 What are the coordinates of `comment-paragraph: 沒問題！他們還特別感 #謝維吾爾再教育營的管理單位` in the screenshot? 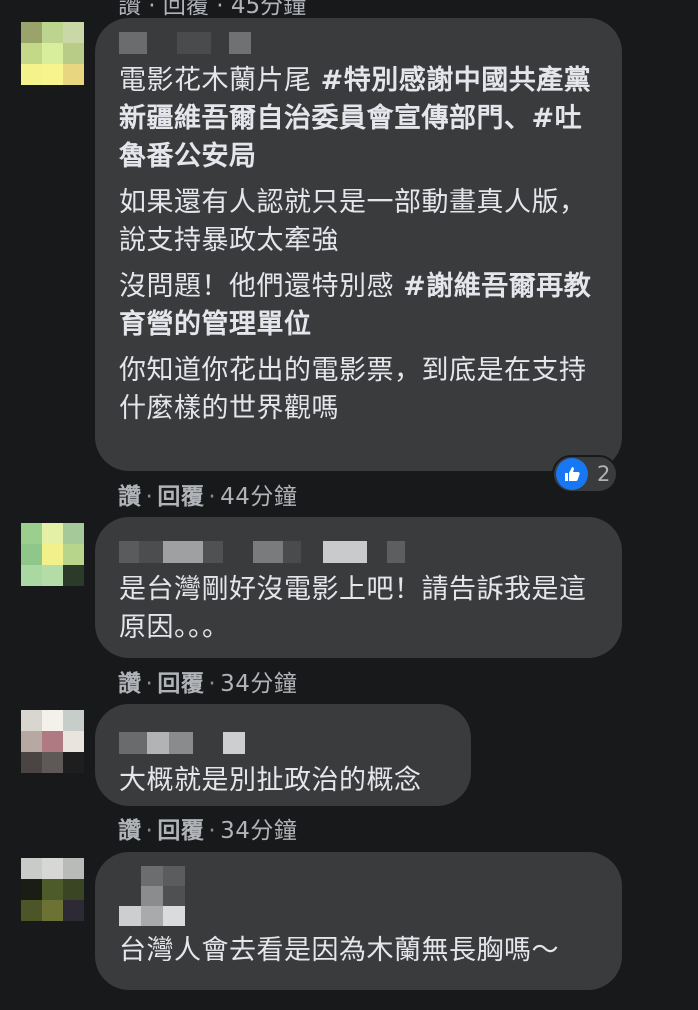 It's located at (355, 305).